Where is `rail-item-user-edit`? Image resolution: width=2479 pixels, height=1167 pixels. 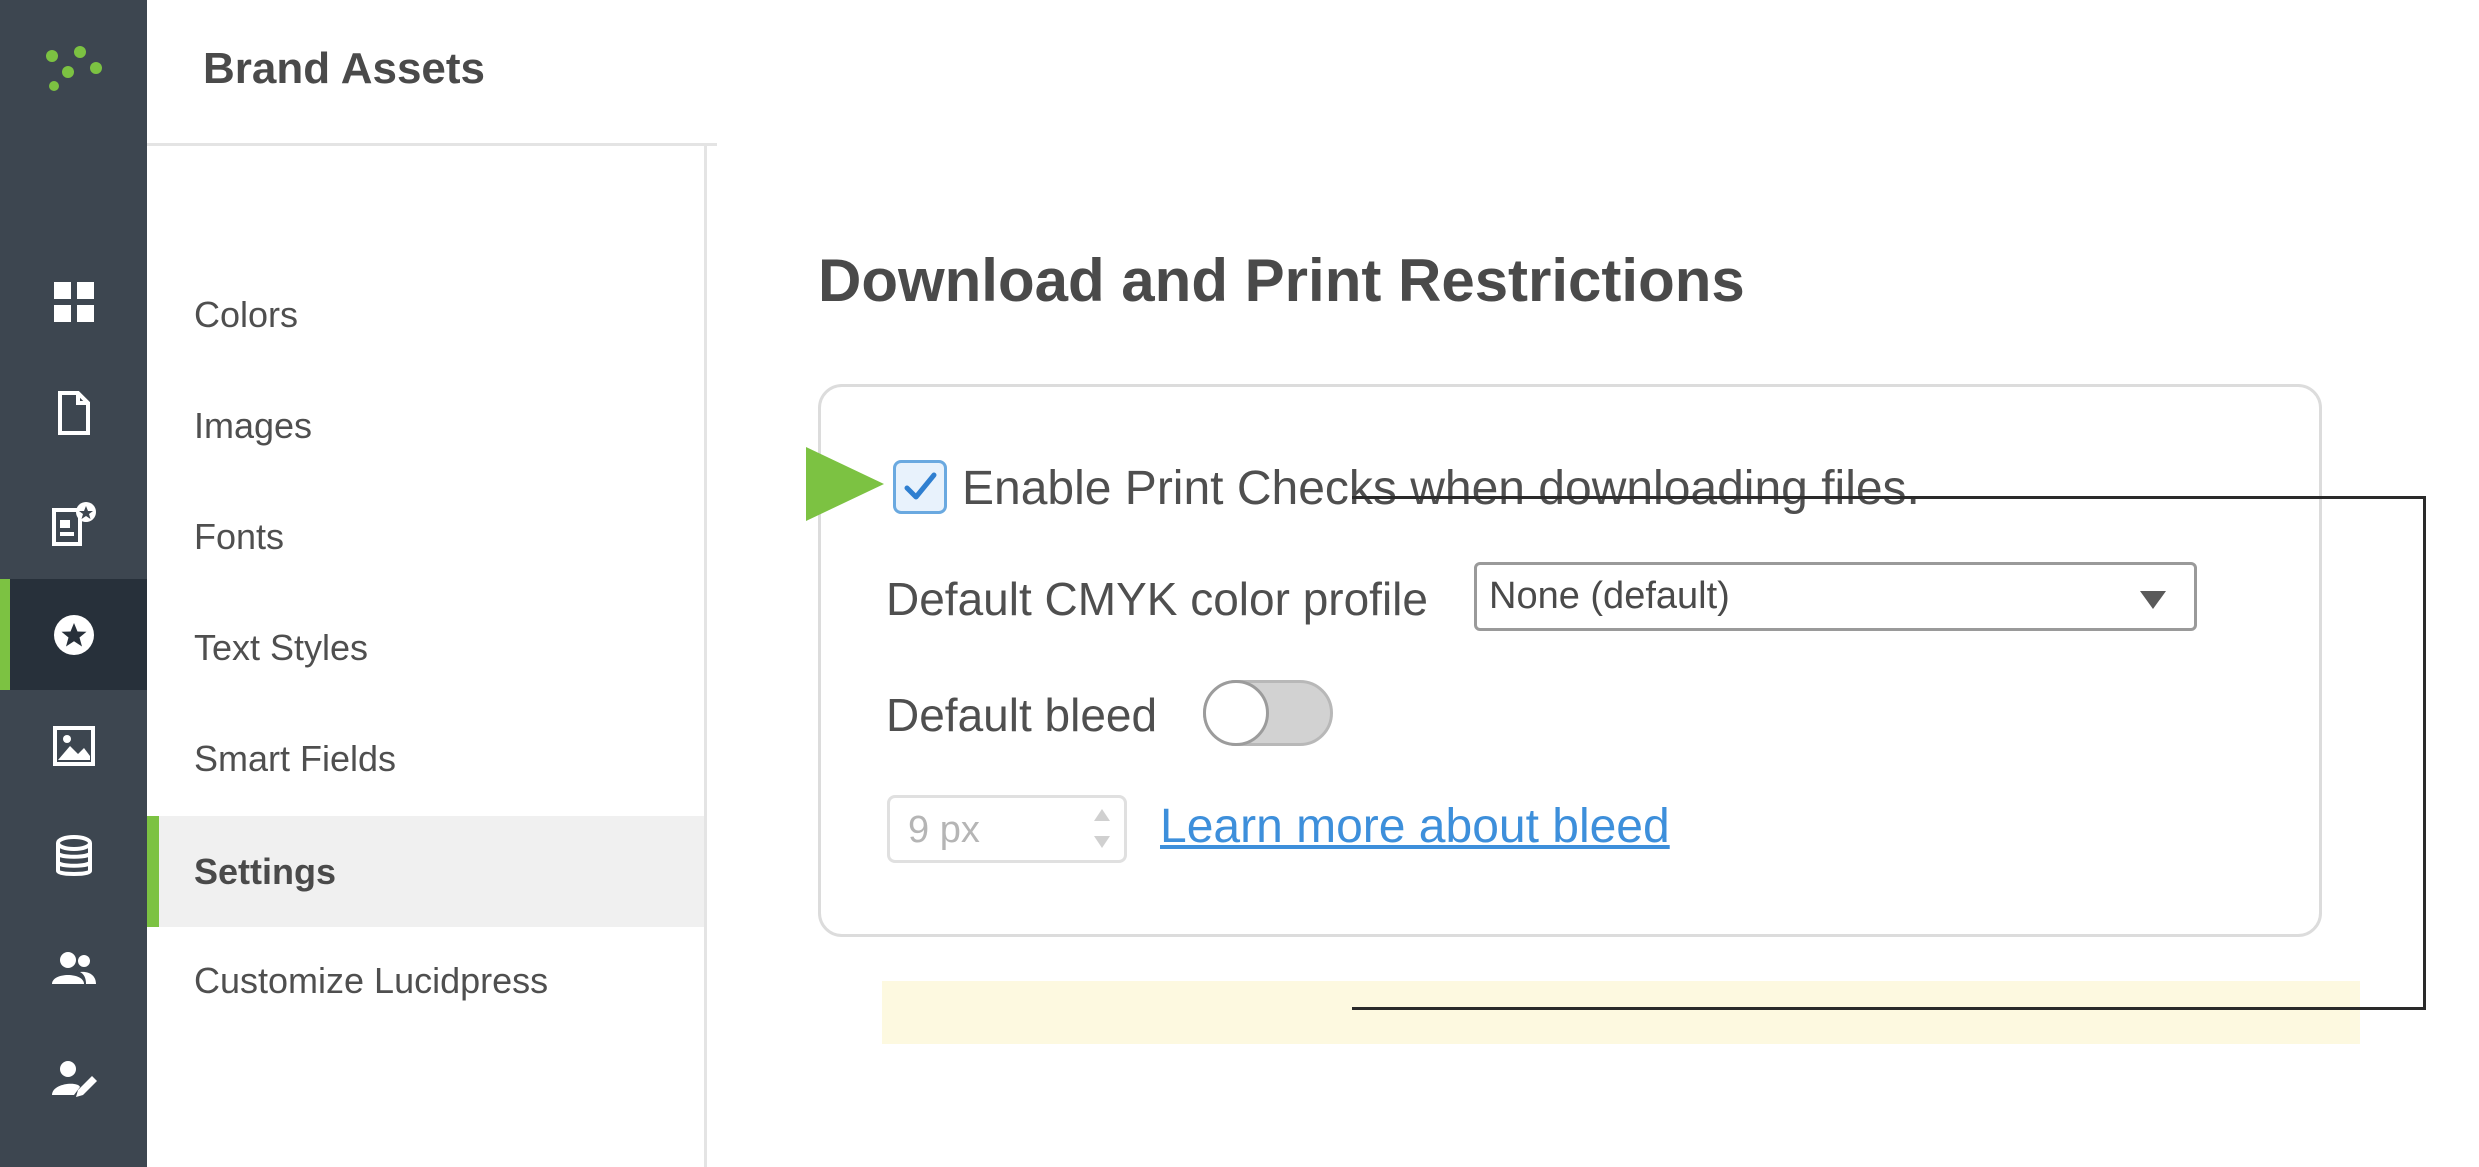 rail-item-user-edit is located at coordinates (73, 1078).